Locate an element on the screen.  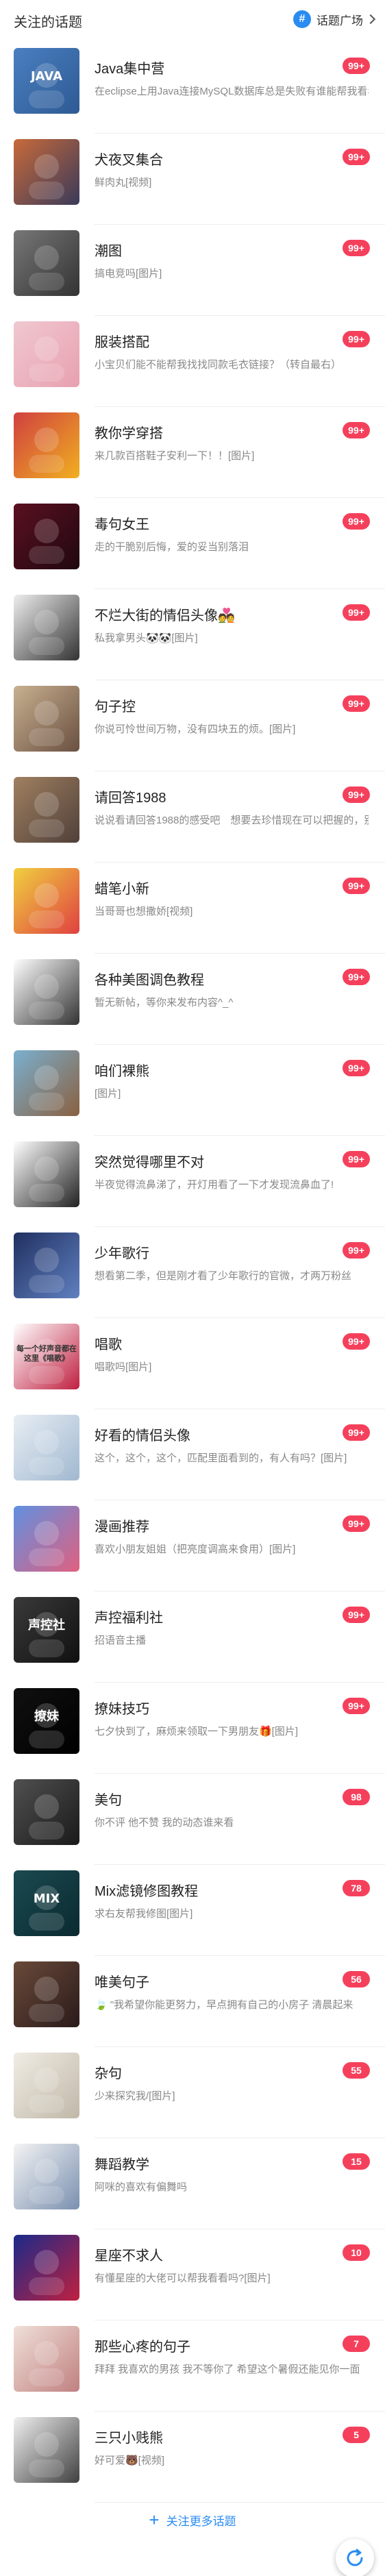
topic-title: 声控福利社 is located at coordinates (129, 1618).